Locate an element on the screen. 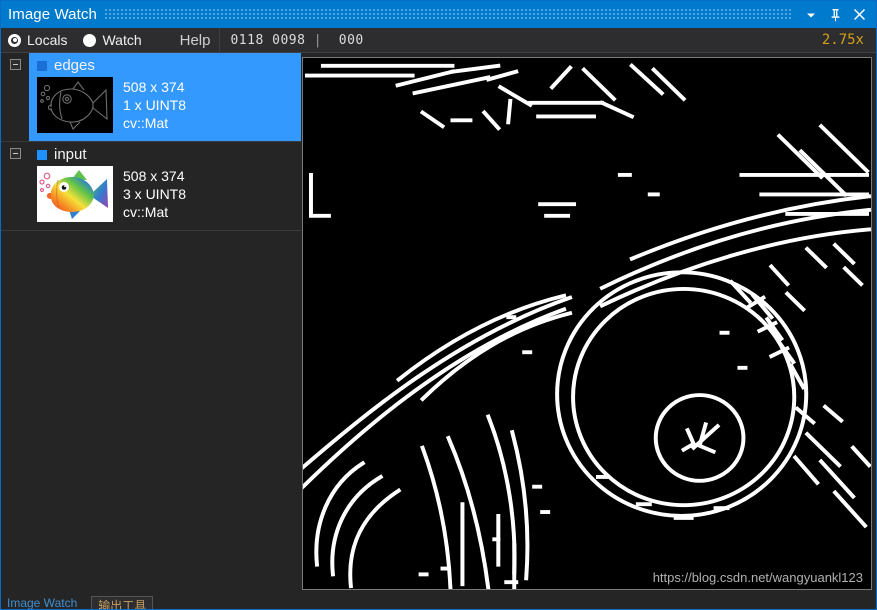 Image resolution: width=877 pixels, height=610 pixels. tree-item-input: input 508 x 374 3 x UINT8 cv::Mat is located at coordinates (165, 186).